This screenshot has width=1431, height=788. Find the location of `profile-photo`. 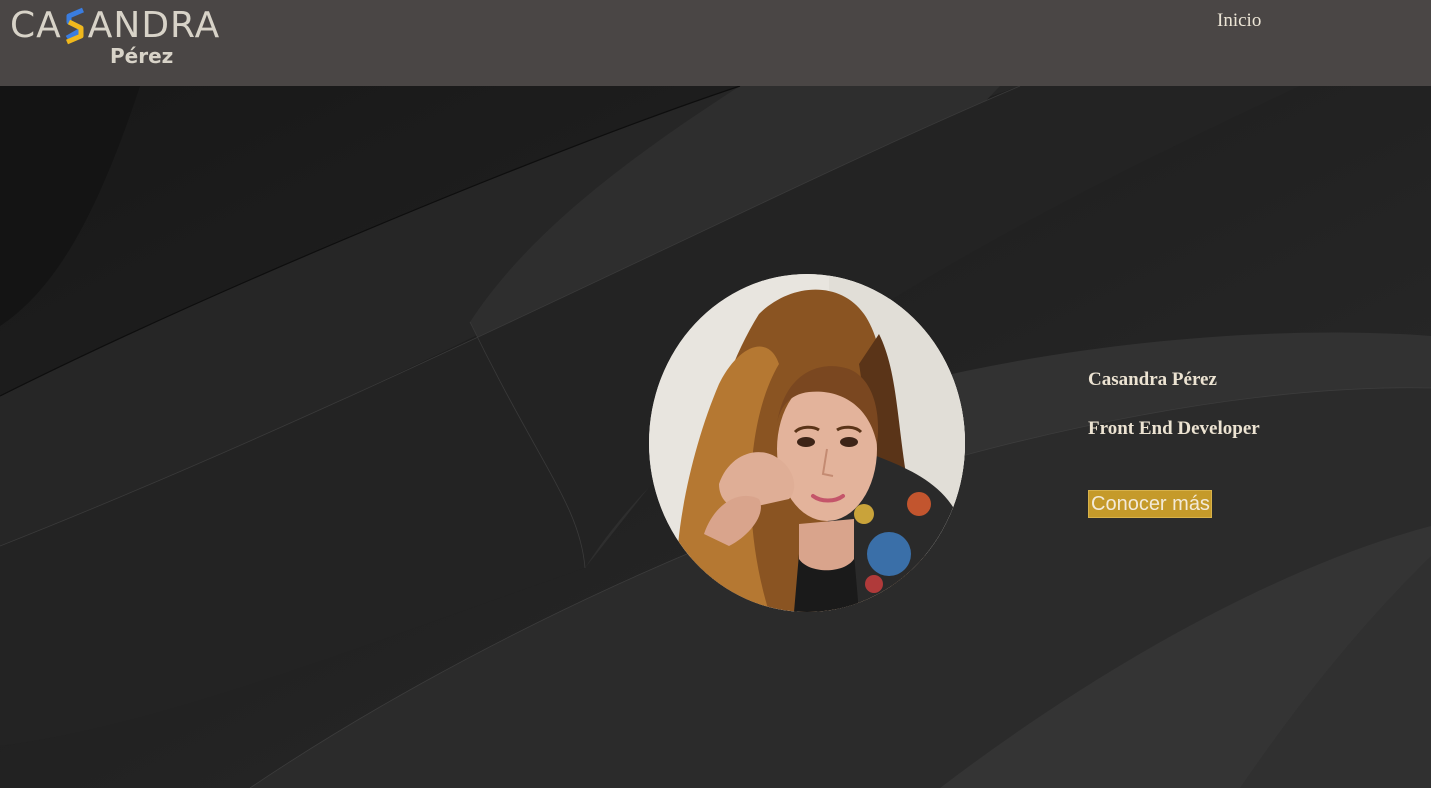

profile-photo is located at coordinates (807, 443).